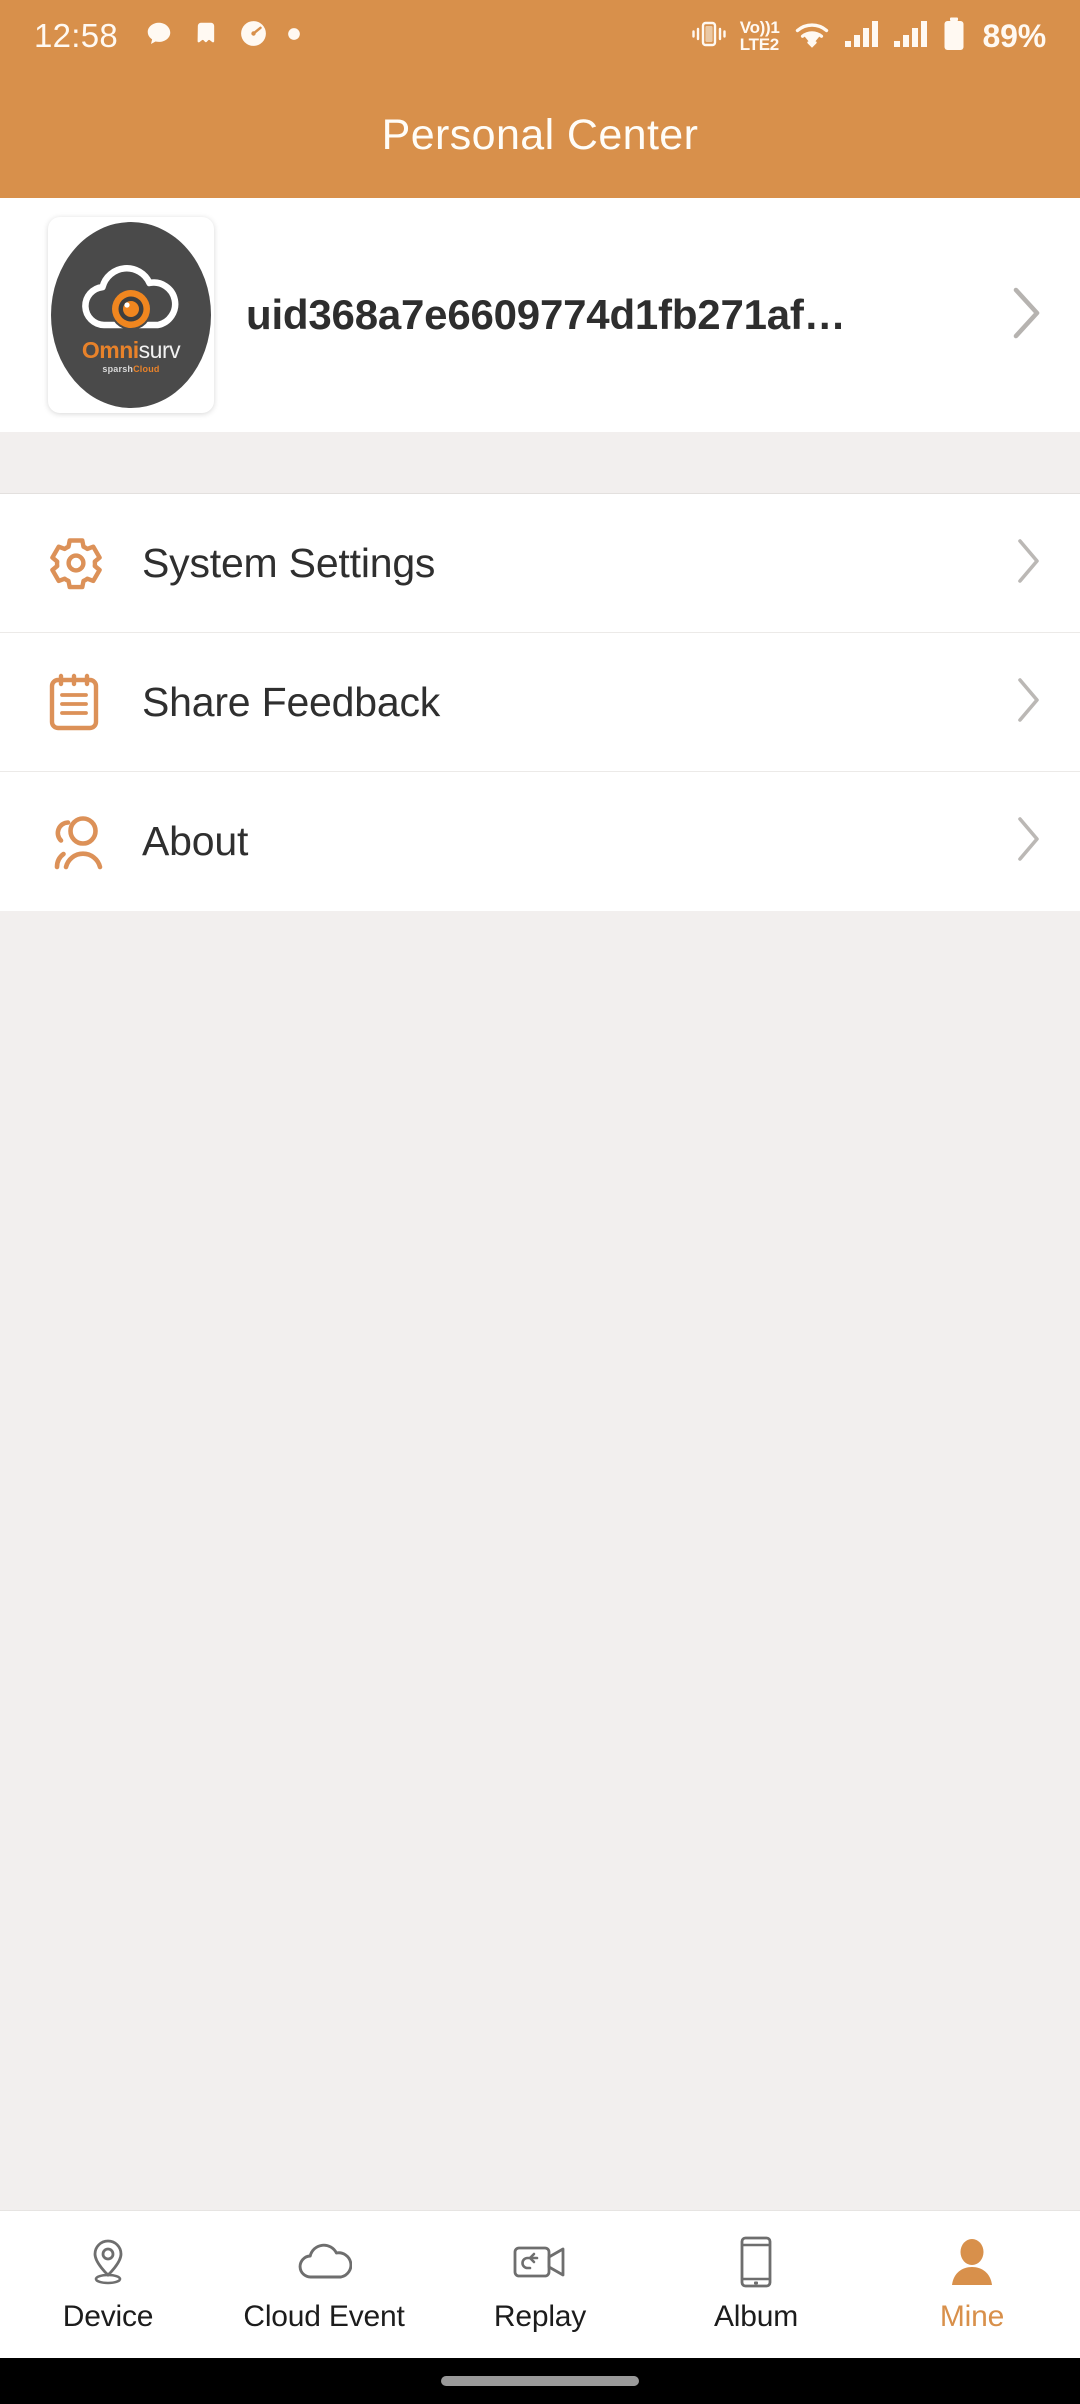 The image size is (1080, 2404). What do you see at coordinates (540, 2262) in the screenshot?
I see `replay-video-icon` at bounding box center [540, 2262].